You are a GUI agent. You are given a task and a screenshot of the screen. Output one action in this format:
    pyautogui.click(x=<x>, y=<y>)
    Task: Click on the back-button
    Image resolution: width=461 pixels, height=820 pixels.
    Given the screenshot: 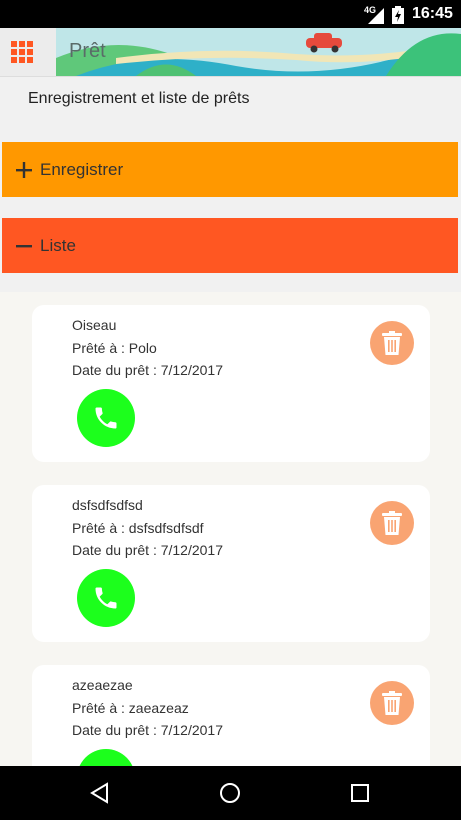 What is the action you would take?
    pyautogui.click(x=100, y=793)
    